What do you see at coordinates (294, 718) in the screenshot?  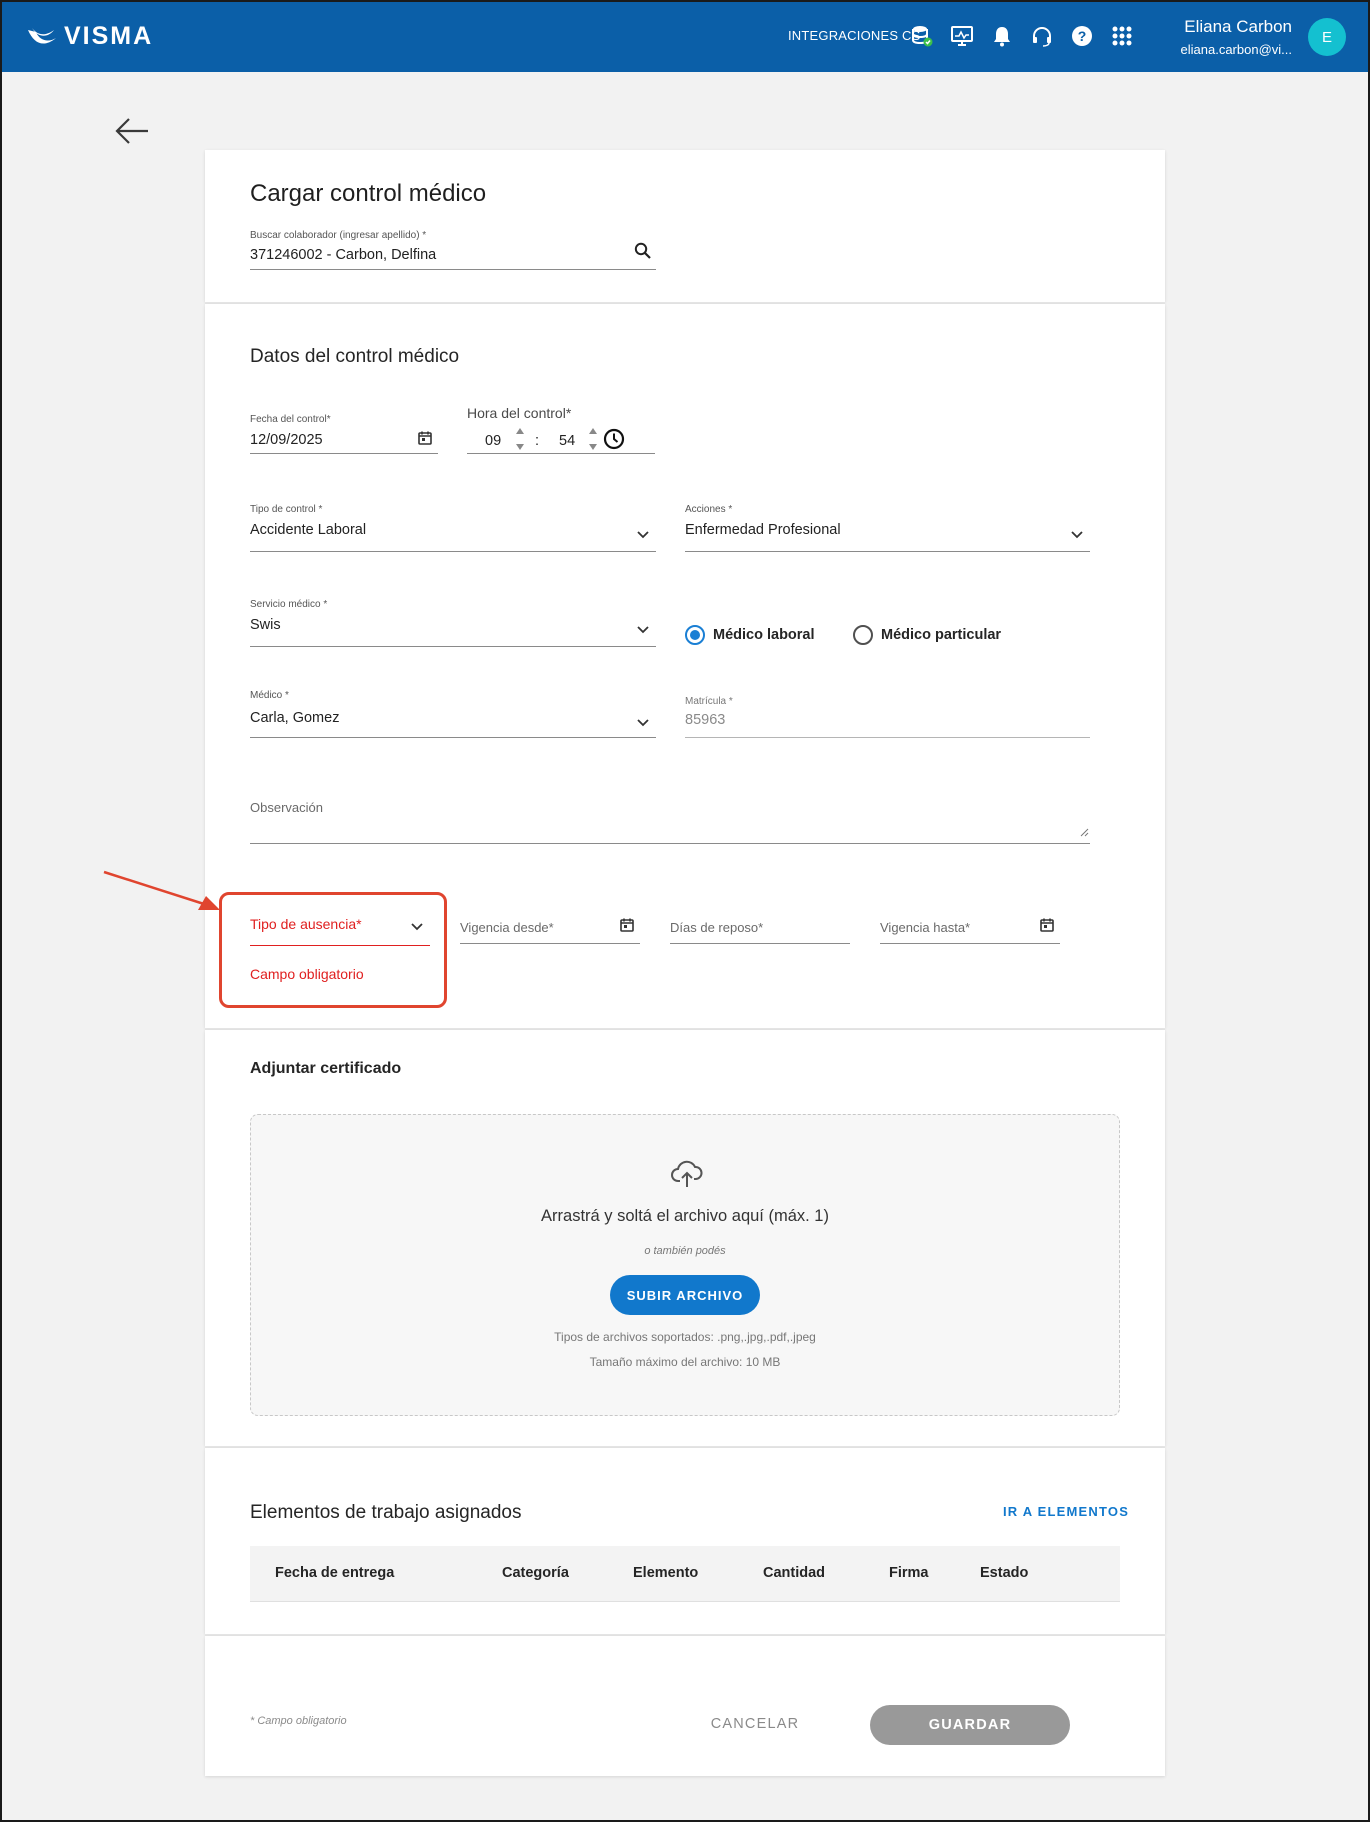 I see `doctor-value: Carla, Gomez` at bounding box center [294, 718].